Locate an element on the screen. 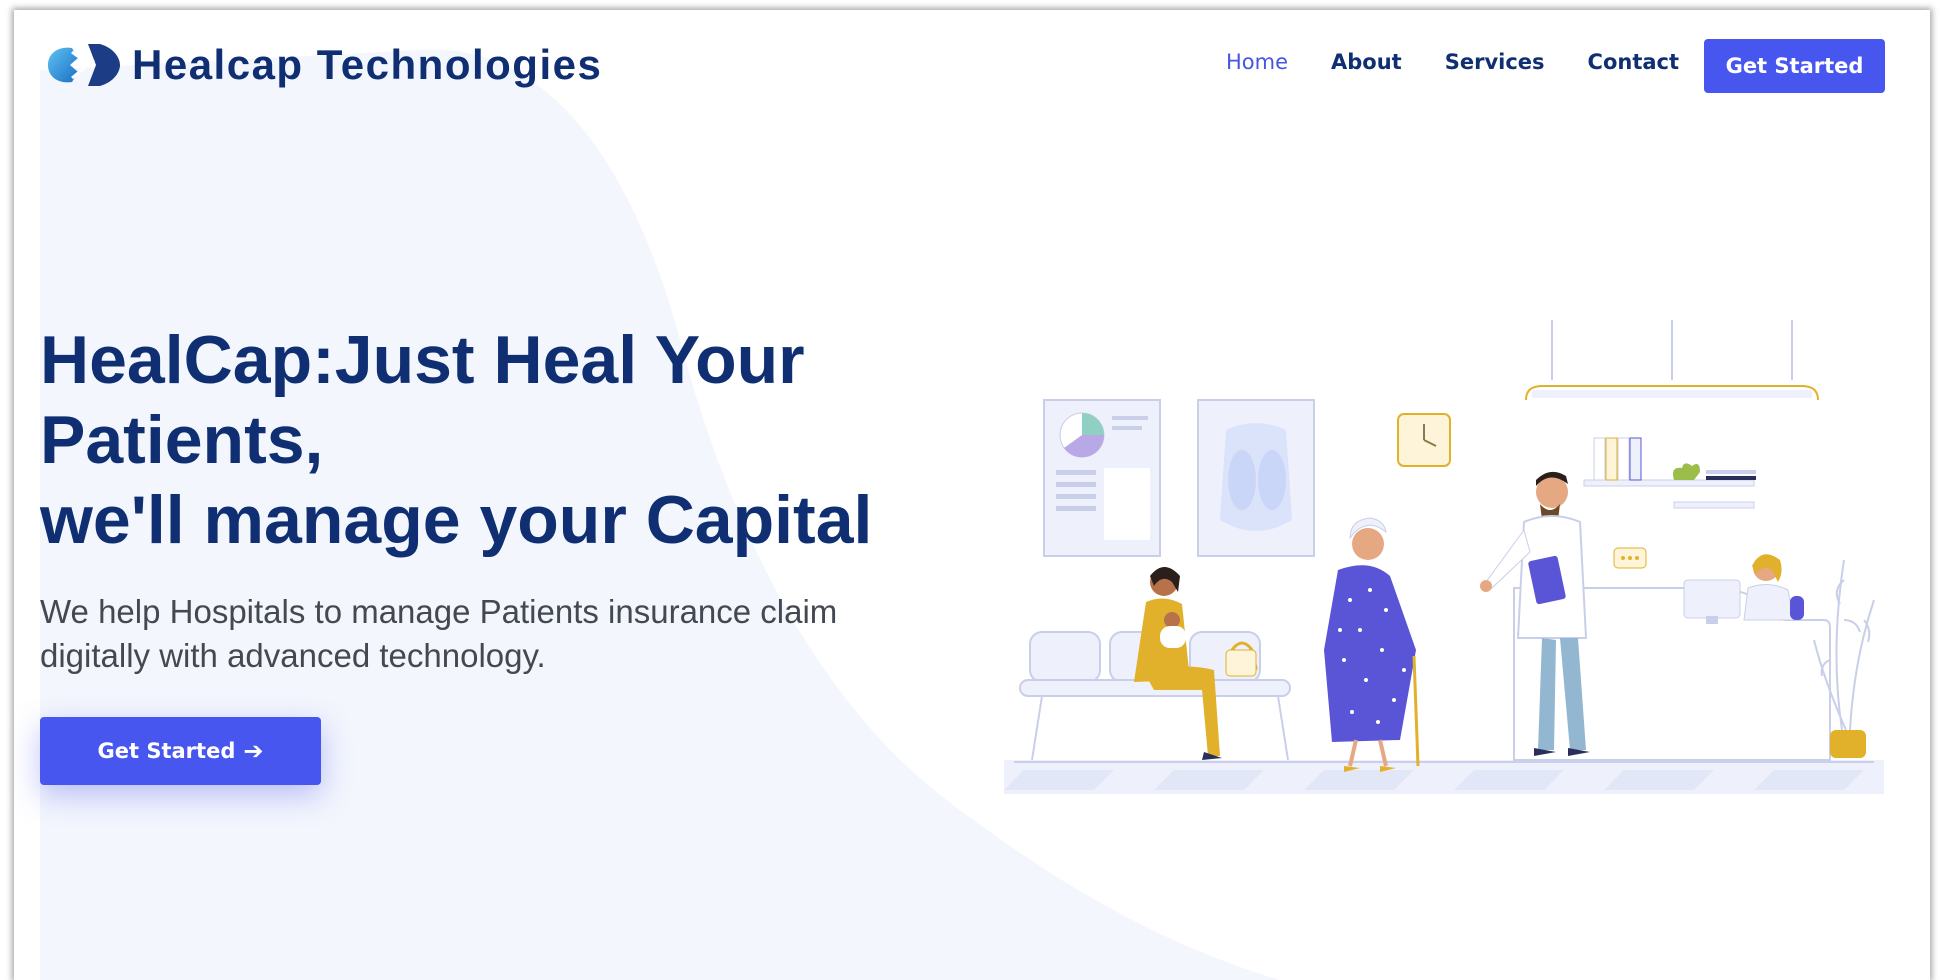 This screenshot has width=1944, height=980. receptionist-figure is located at coordinates (1773, 587).